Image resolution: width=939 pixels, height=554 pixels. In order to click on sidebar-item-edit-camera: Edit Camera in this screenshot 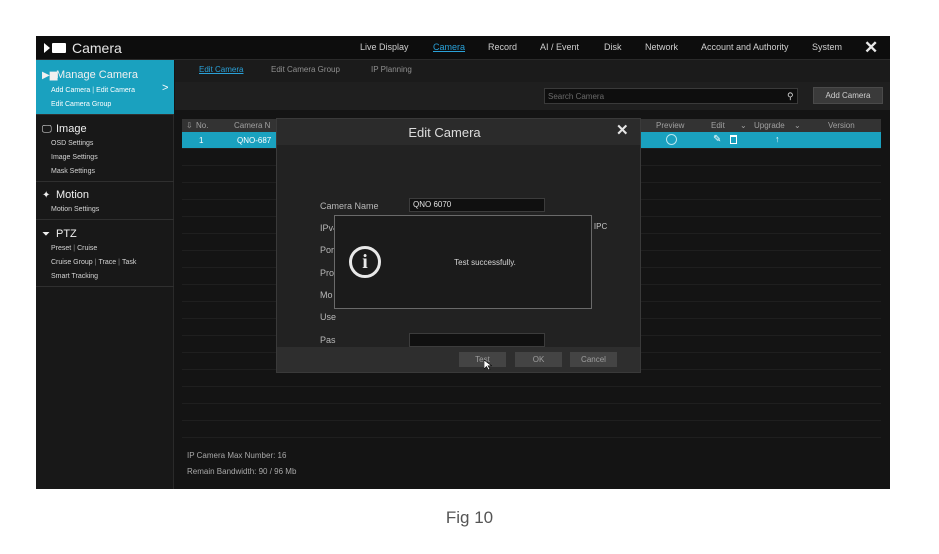, I will do `click(115, 90)`.